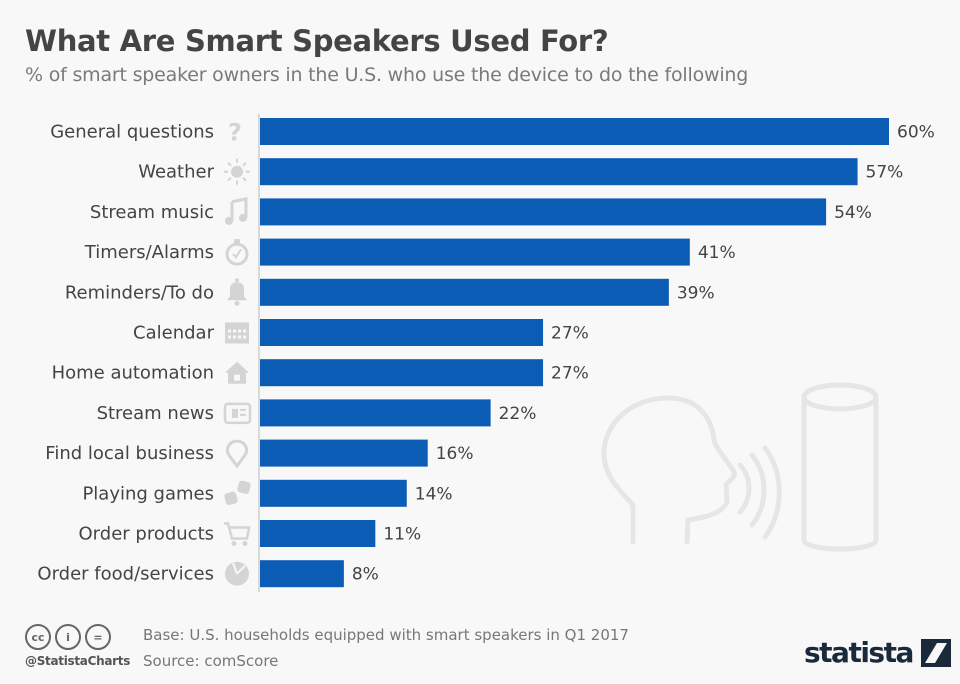  What do you see at coordinates (840, 473) in the screenshot?
I see `speaker-body` at bounding box center [840, 473].